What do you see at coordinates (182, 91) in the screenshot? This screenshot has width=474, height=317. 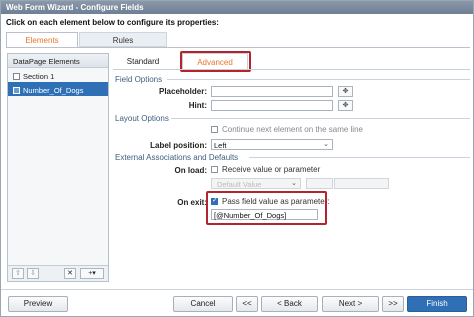 I see `placeholder-label: Placeholder:` at bounding box center [182, 91].